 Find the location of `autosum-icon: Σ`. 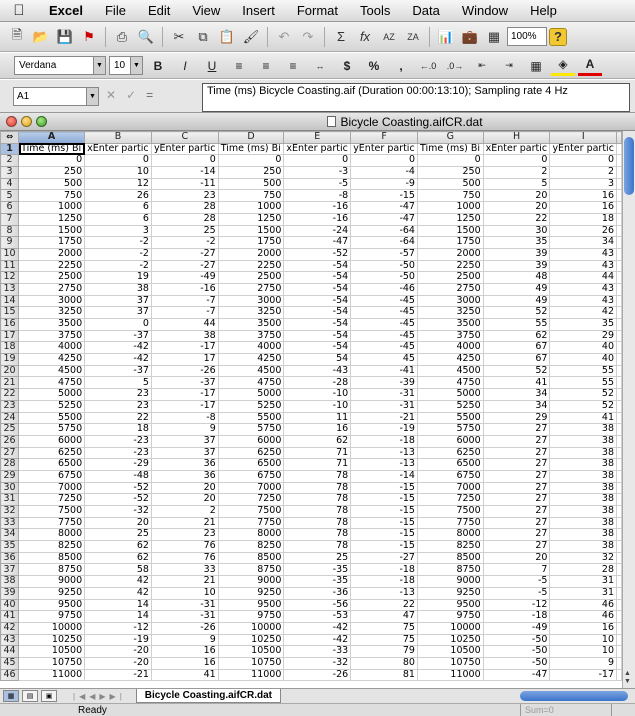

autosum-icon: Σ is located at coordinates (341, 37).